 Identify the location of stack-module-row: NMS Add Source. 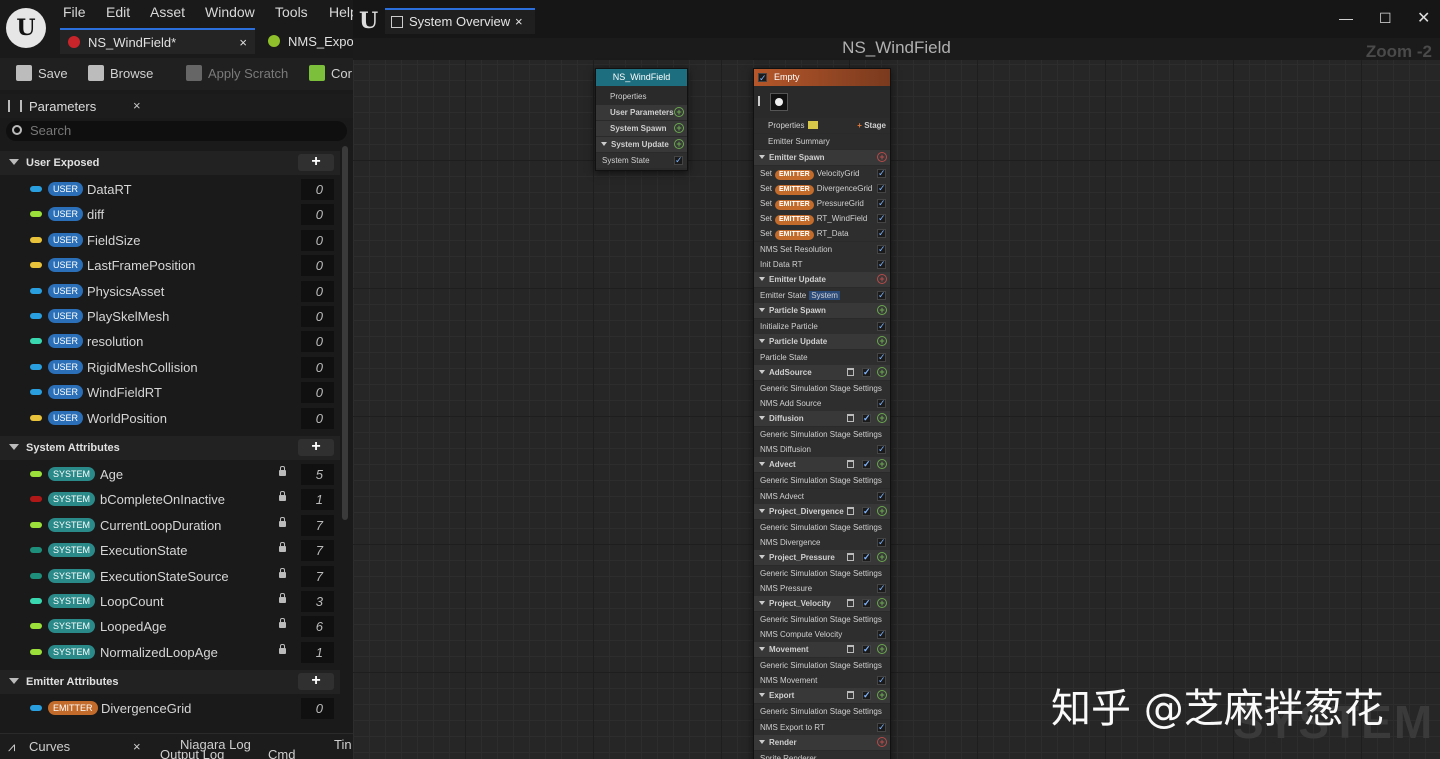
(822, 404).